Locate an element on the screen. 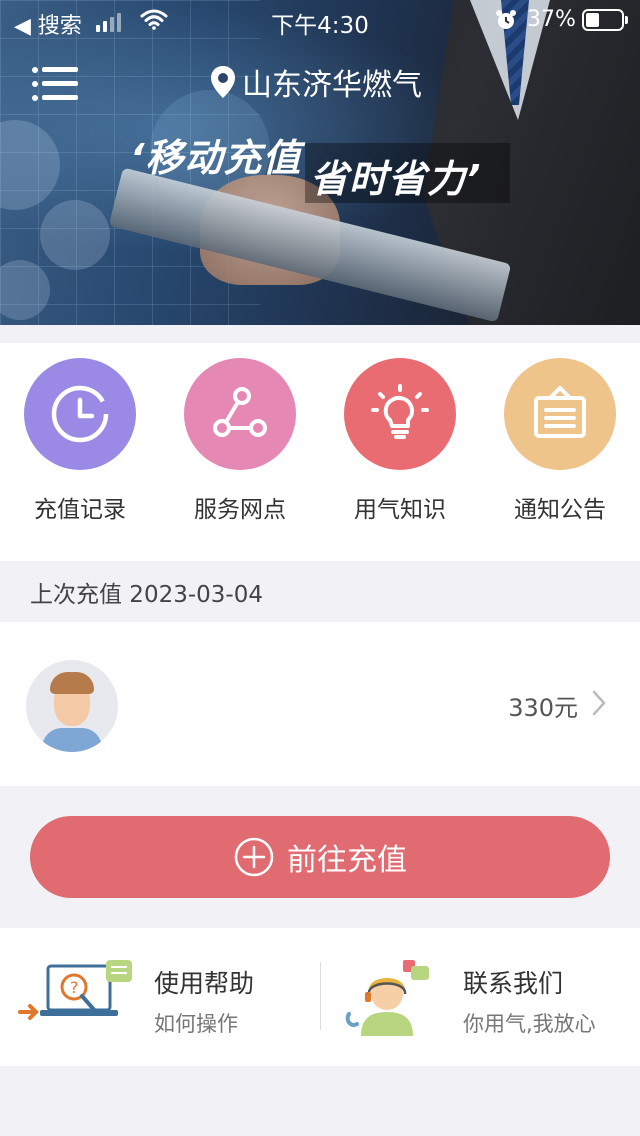 The height and width of the screenshot is (1136, 640). quick-action-recharge-records: 充值记录 is located at coordinates (80, 441).